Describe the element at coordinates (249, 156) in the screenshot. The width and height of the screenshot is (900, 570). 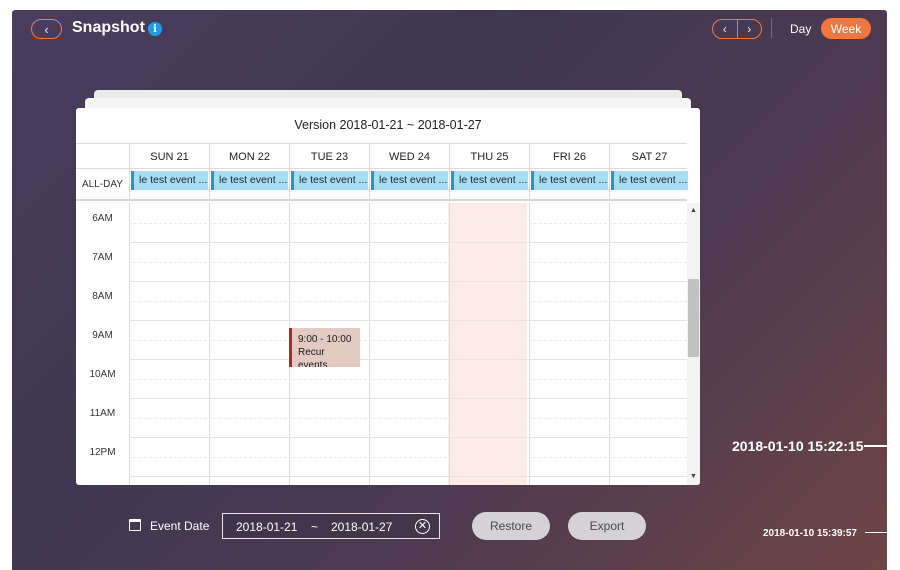
I see `day-header: MON 22` at that location.